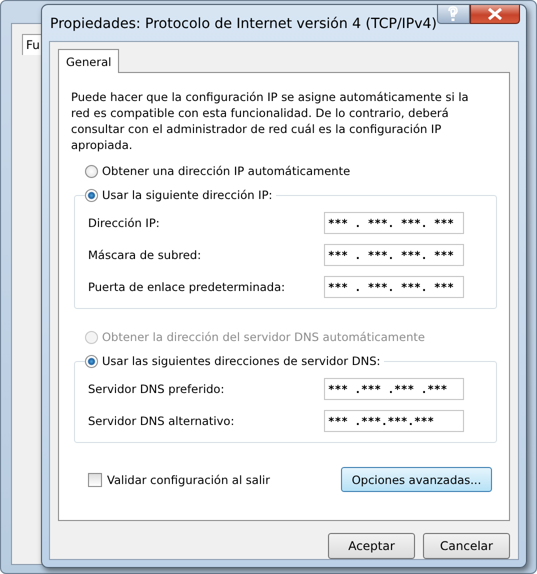  What do you see at coordinates (187, 195) in the screenshot?
I see `radio-label: Usar la siguiente dirección IP:` at bounding box center [187, 195].